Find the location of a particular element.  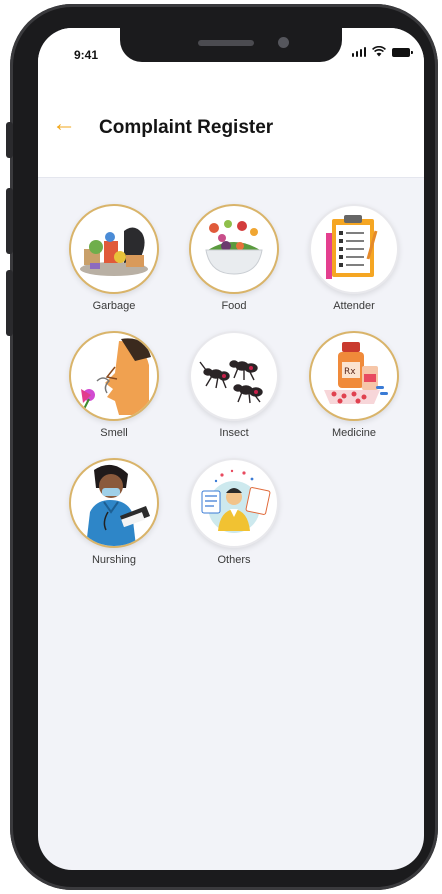

category-others: Others is located at coordinates (234, 512).